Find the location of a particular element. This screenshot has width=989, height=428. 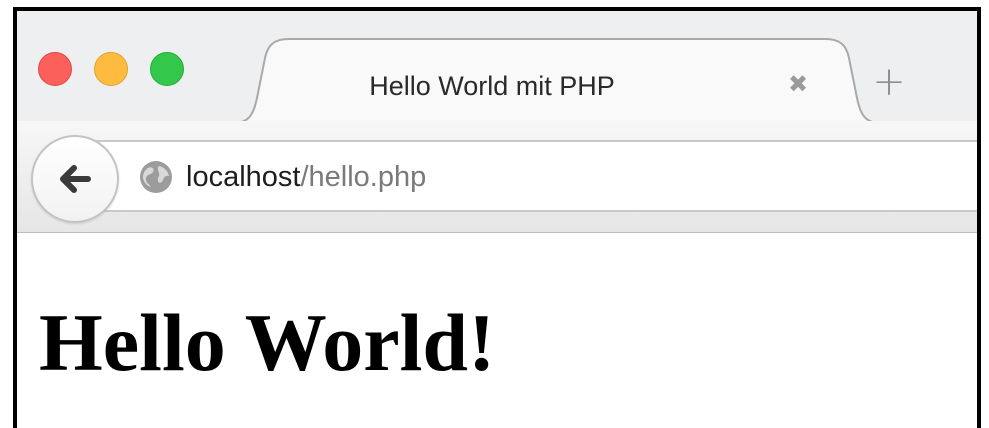

new-tab-plus-icon: + is located at coordinates (889, 82).